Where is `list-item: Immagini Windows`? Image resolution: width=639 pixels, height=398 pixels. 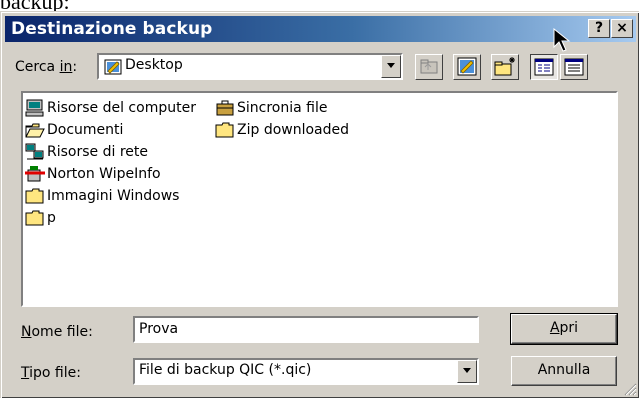 list-item: Immagini Windows is located at coordinates (102, 196).